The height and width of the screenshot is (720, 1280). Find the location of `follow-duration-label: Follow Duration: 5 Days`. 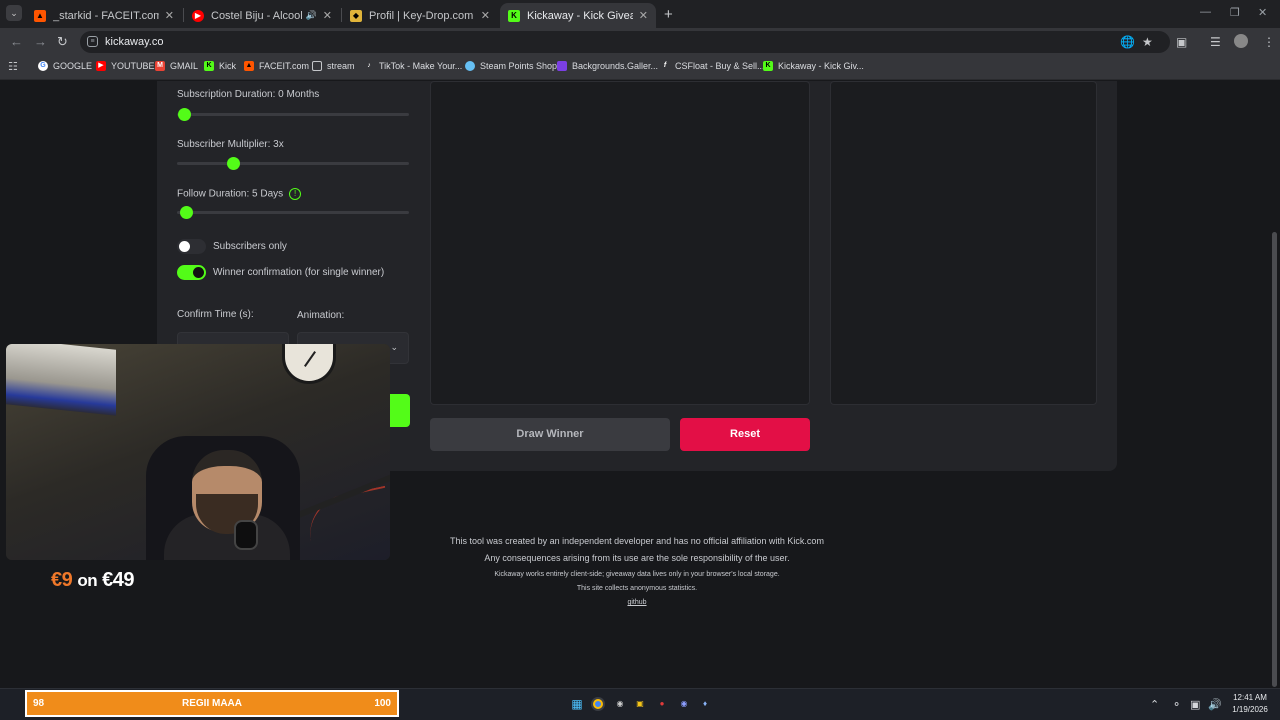

follow-duration-label: Follow Duration: 5 Days is located at coordinates (230, 194).